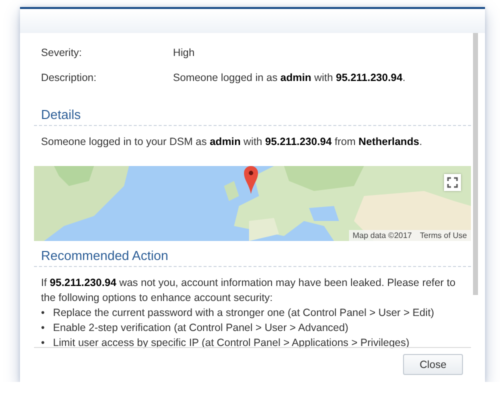 The height and width of the screenshot is (404, 500). Describe the element at coordinates (382, 235) in the screenshot. I see `map-attribution: Map data ©2017` at that location.